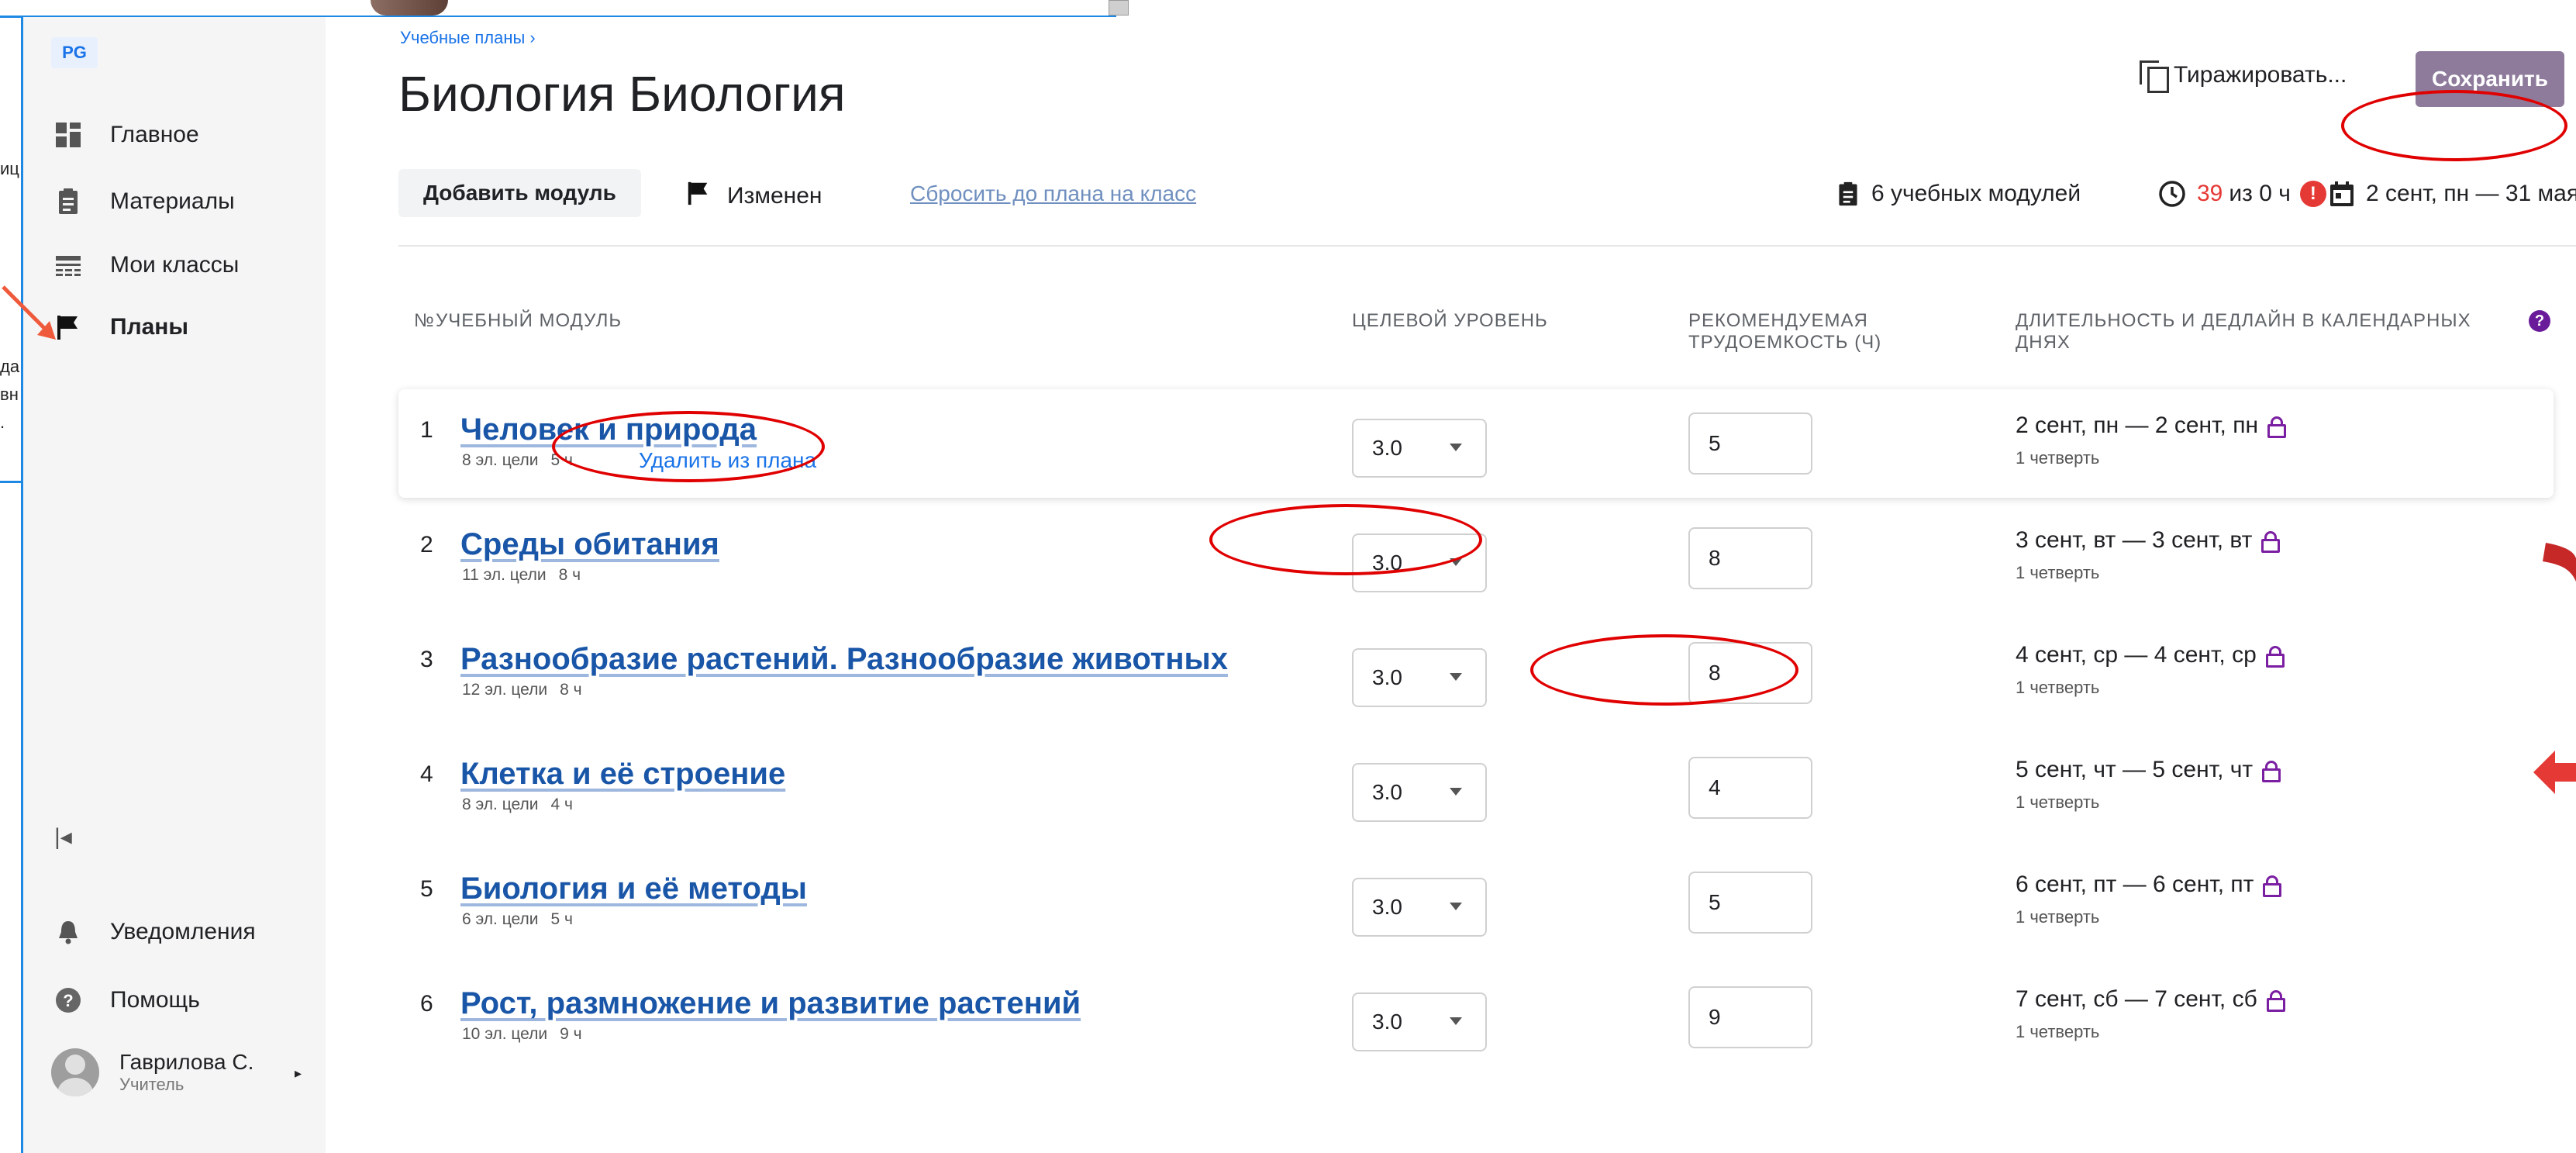 This screenshot has width=2576, height=1153. Describe the element at coordinates (2148, 770) in the screenshot. I see `duration-dates: 5 сент, чт — 5 сент, чт` at that location.